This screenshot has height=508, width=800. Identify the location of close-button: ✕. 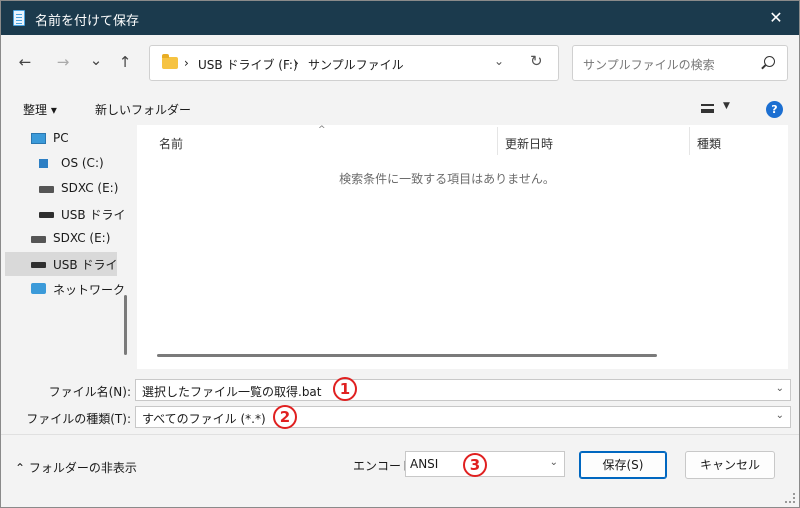
(776, 18).